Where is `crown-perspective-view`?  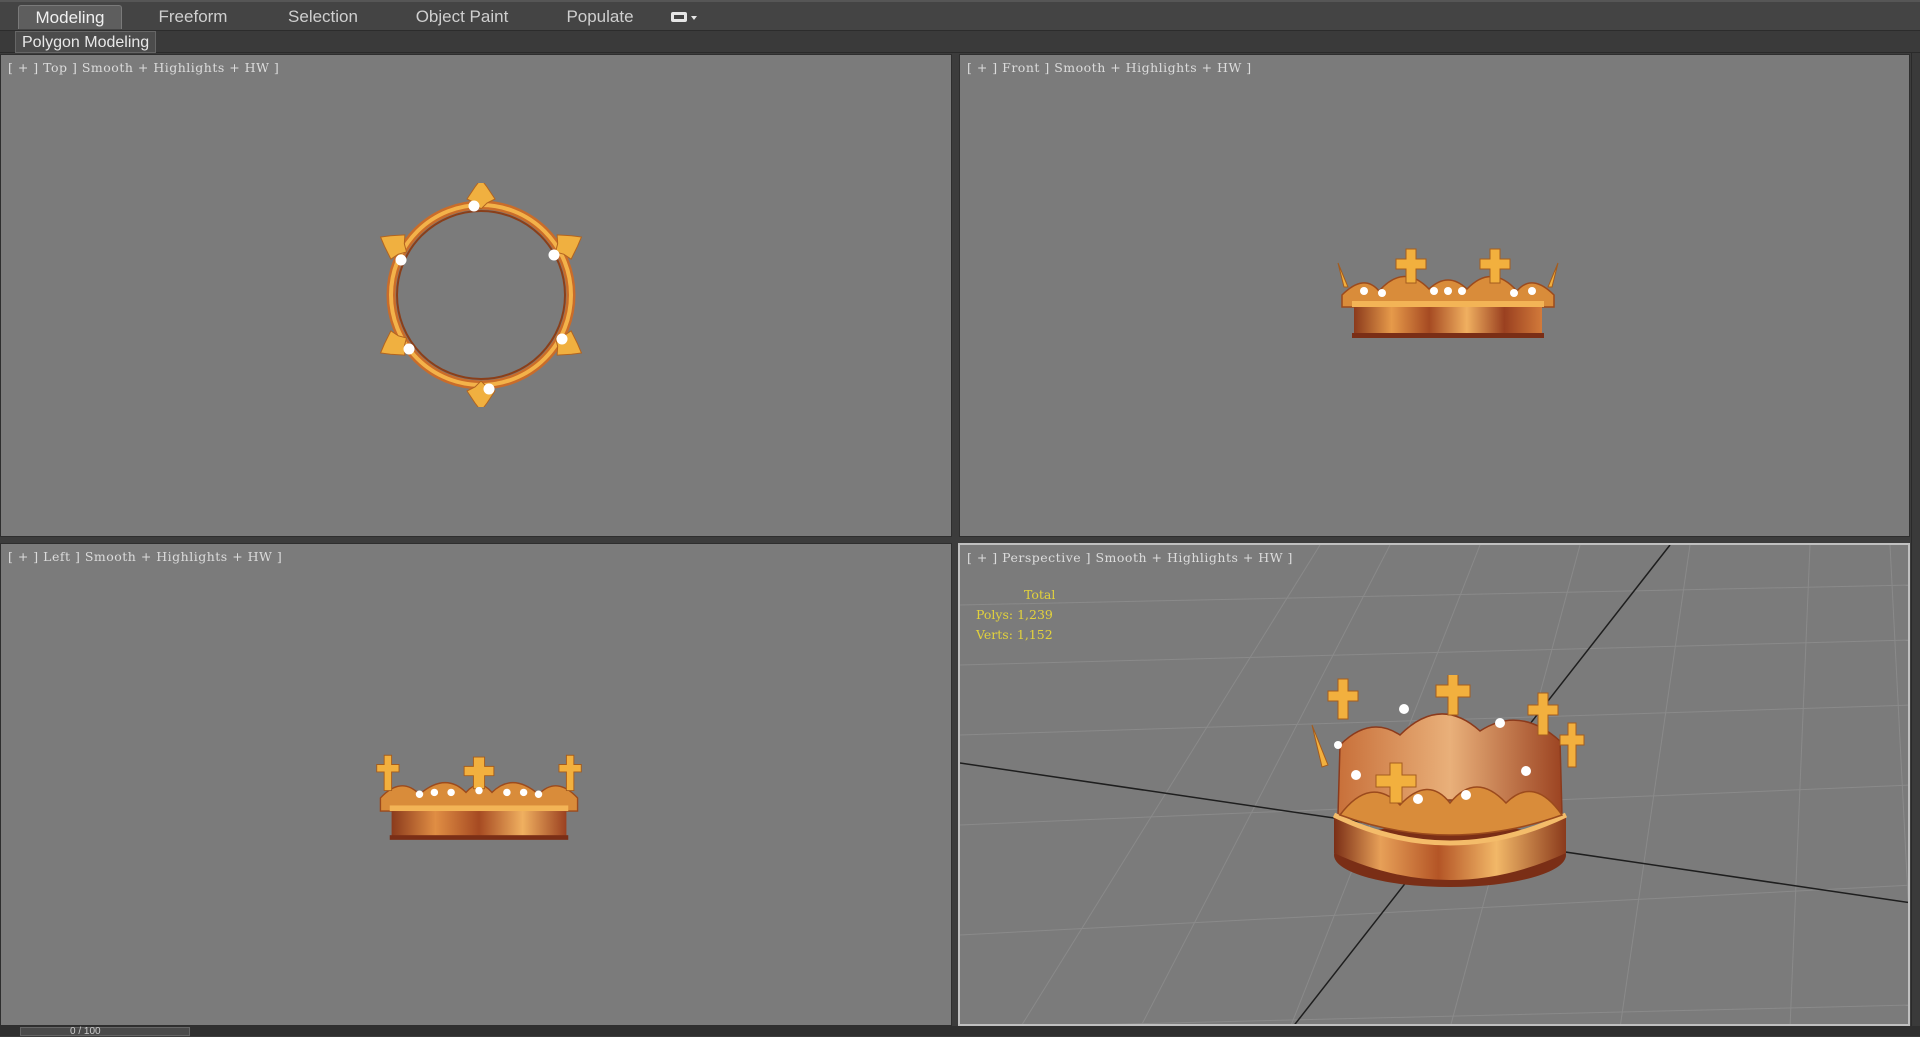
crown-perspective-view is located at coordinates (1448, 781).